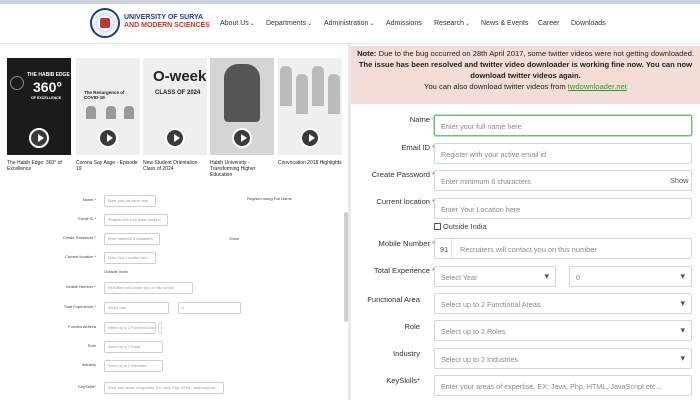  I want to click on required-mark: *, so click(418, 380).